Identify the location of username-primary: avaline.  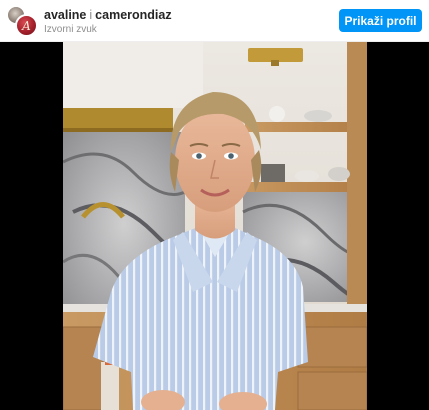
(65, 15).